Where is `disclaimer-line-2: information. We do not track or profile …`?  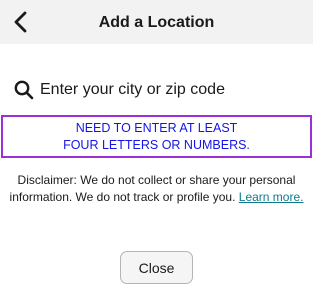
disclaimer-line-2: information. We do not track or profile … is located at coordinates (156, 197).